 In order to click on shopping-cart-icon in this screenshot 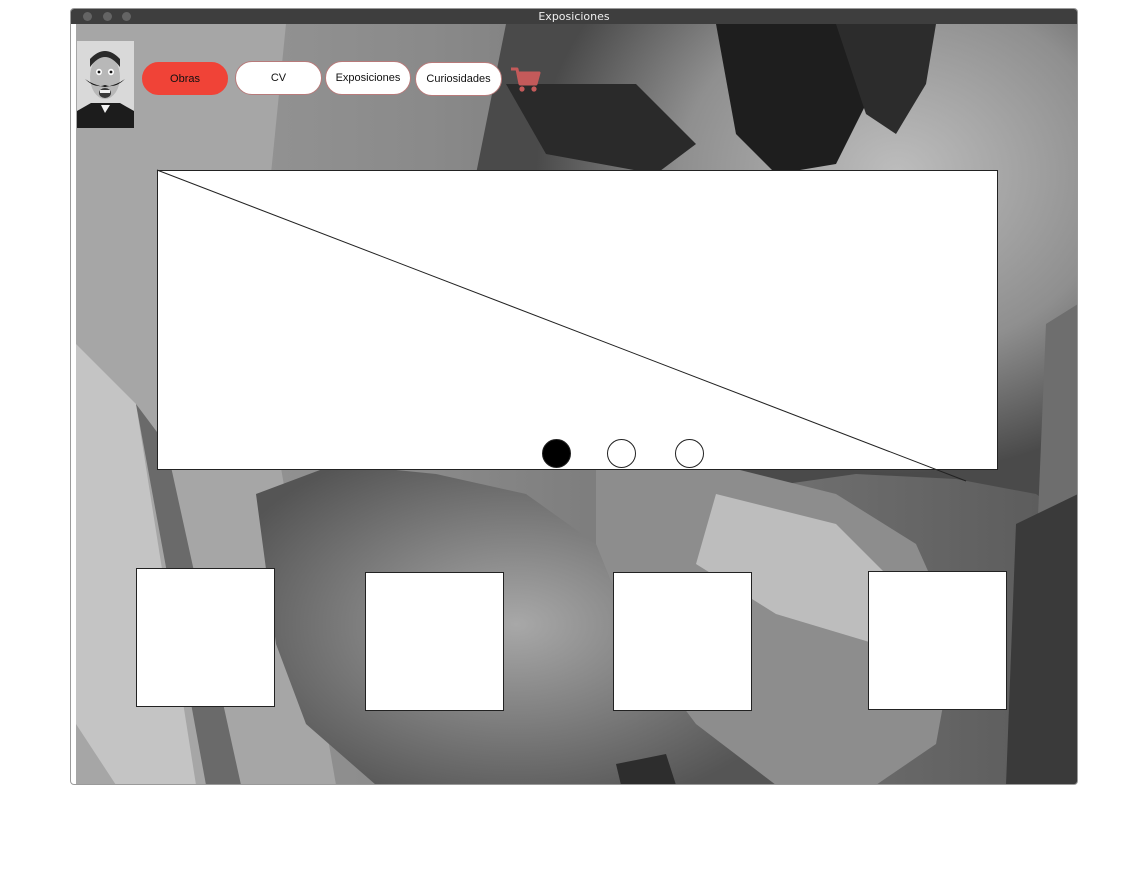, I will do `click(526, 80)`.